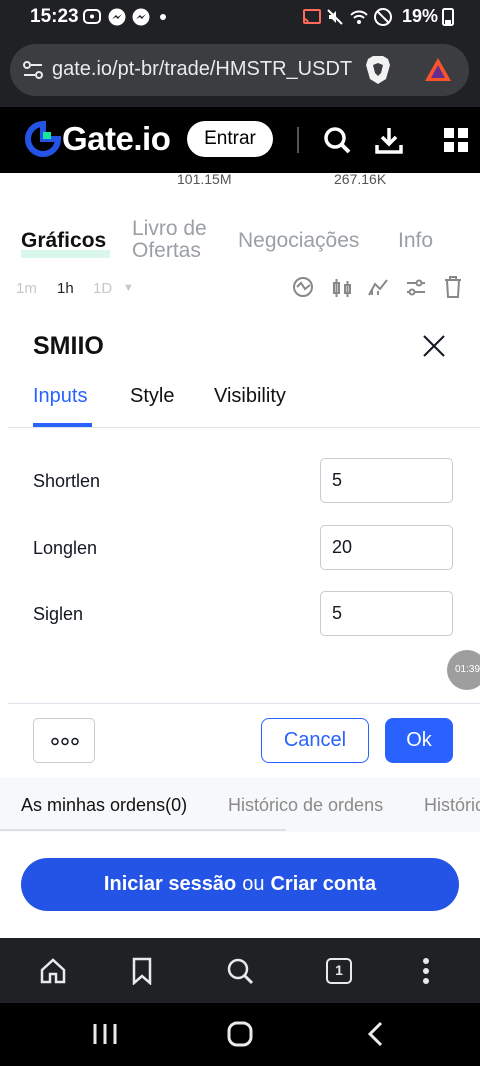 The width and height of the screenshot is (480, 1066). Describe the element at coordinates (448, 17) in the screenshot. I see `battery-icon` at that location.